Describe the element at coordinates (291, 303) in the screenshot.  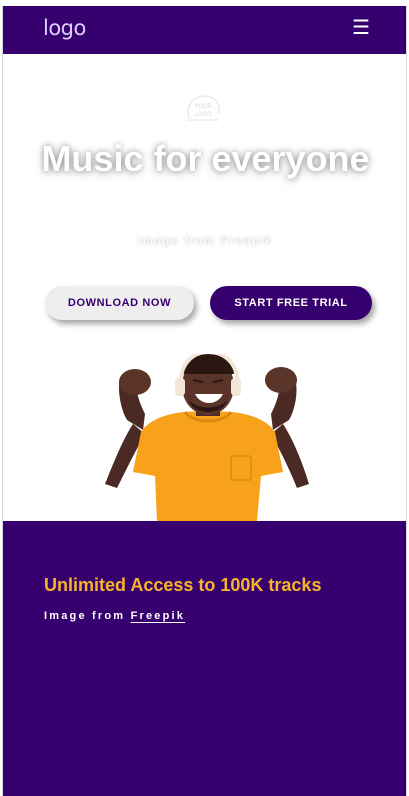
I see `start-free-trial-button: START FREE TRIAL` at that location.